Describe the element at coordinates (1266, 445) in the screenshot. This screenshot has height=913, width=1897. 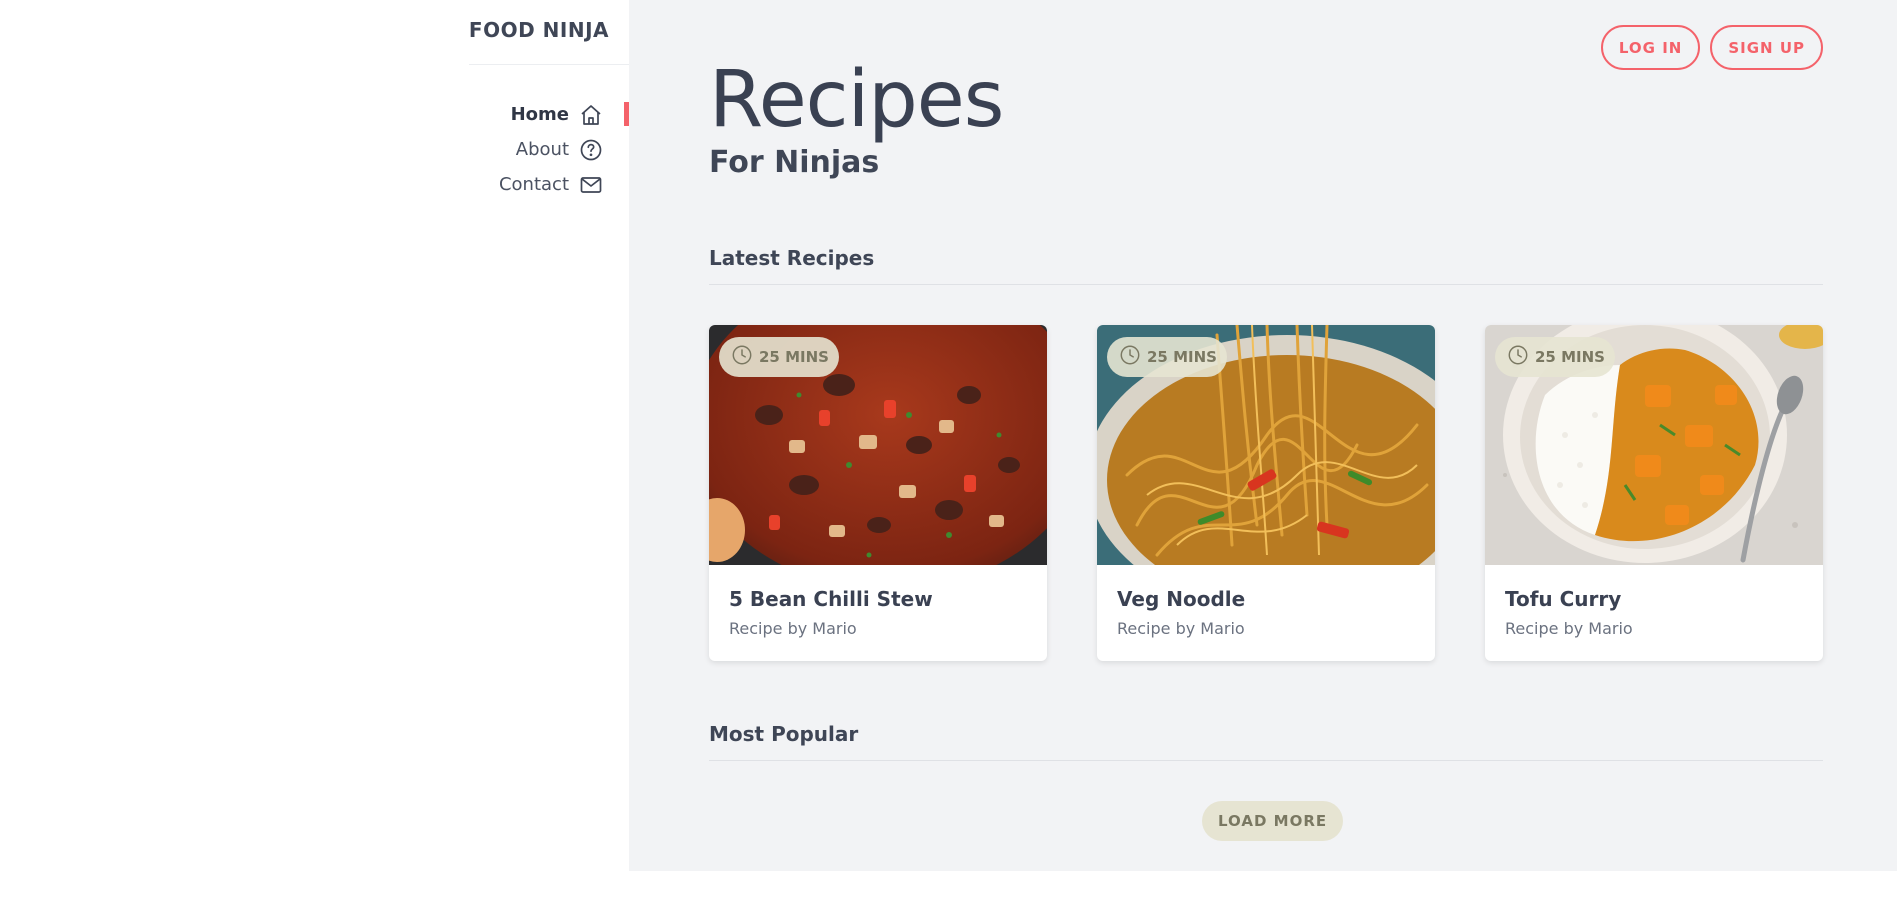
I see `recipe-image-noodles: 25 MINS` at that location.